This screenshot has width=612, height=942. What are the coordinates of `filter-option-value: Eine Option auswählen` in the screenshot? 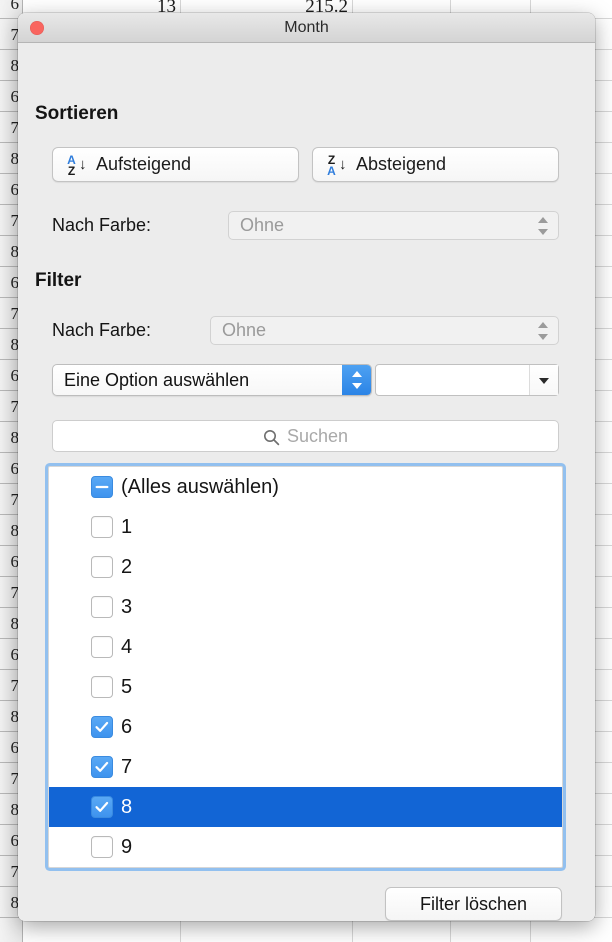 It's located at (157, 380).